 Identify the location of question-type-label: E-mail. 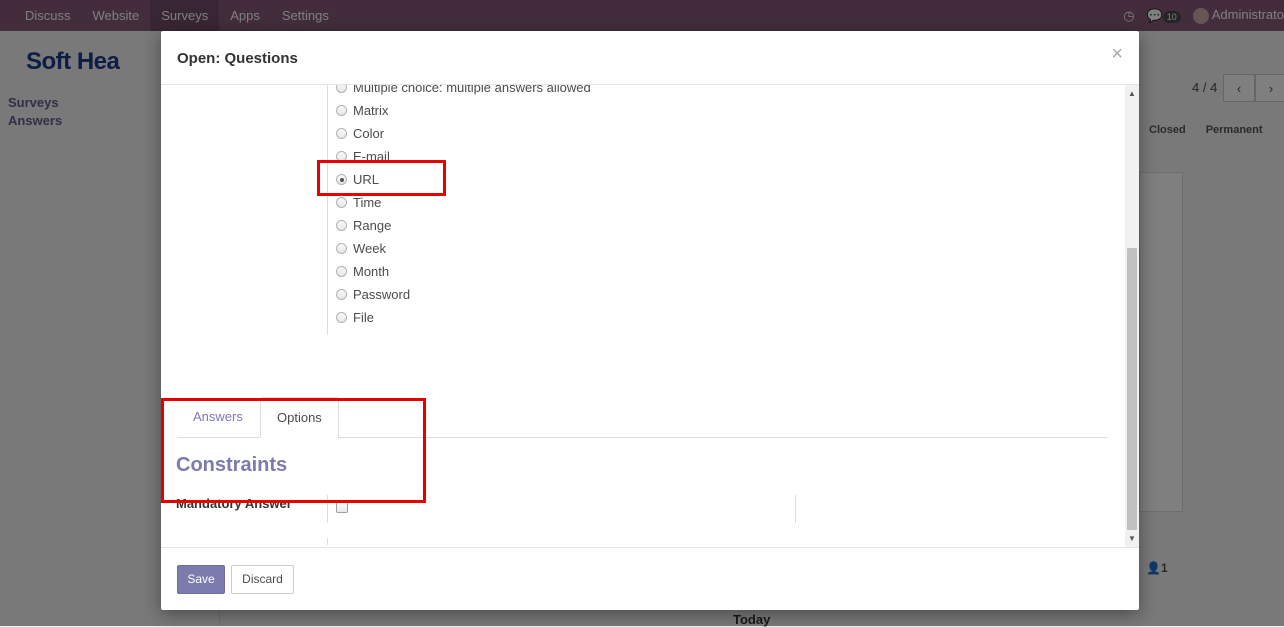
(371, 156).